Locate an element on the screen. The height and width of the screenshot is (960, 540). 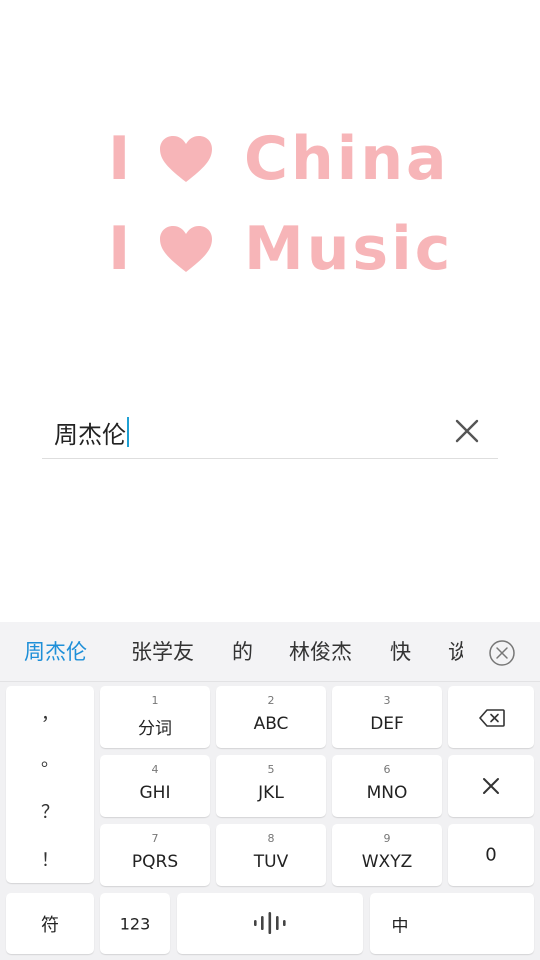
candidate-item: 林俊杰 is located at coordinates (320, 651).